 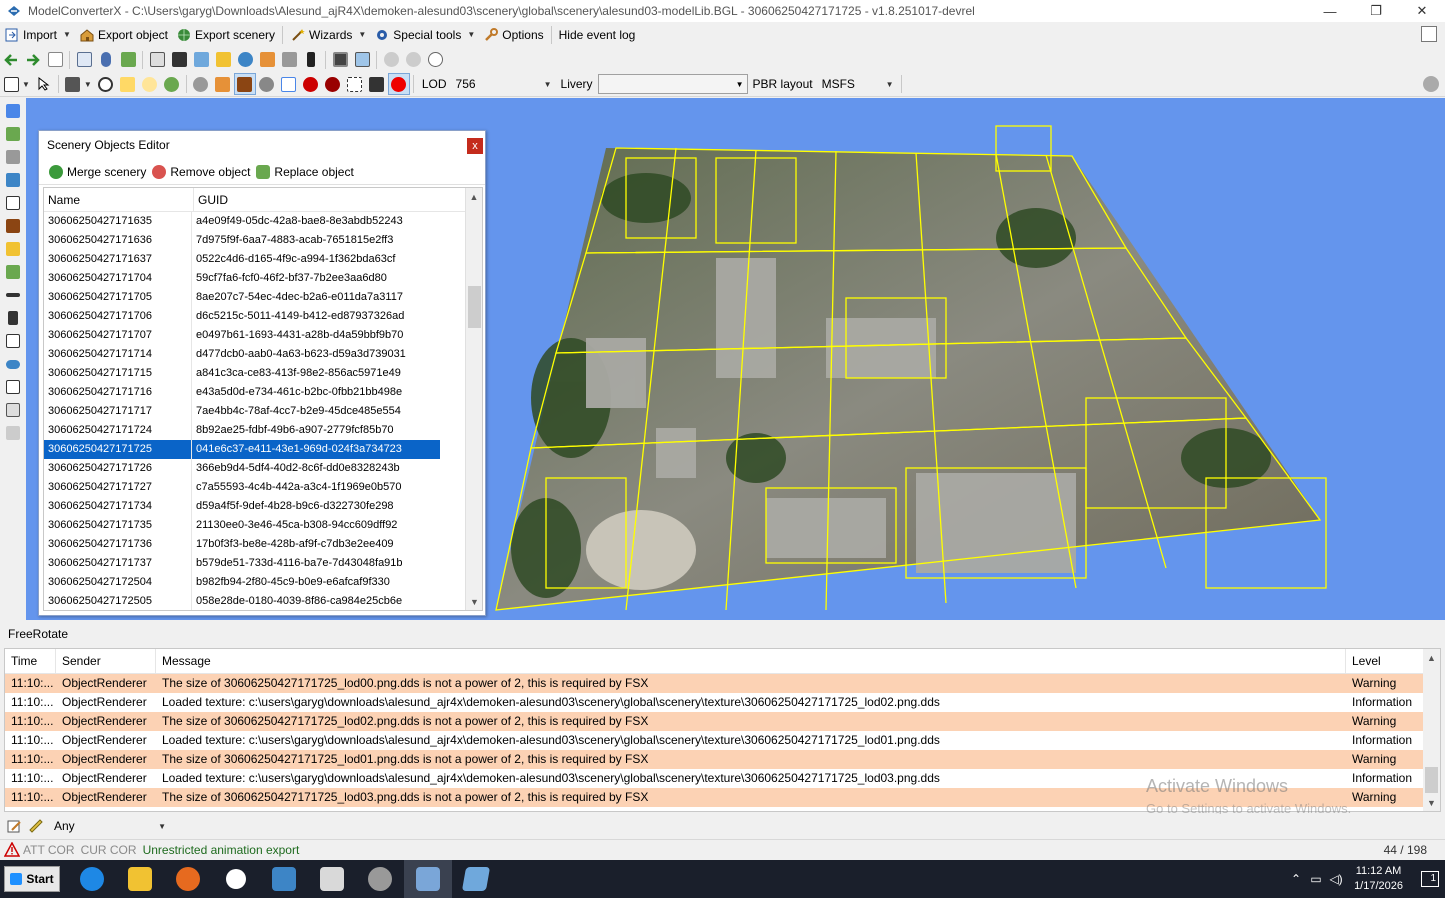 What do you see at coordinates (1336, 879) in the screenshot?
I see `volume-icon: ◁)` at bounding box center [1336, 879].